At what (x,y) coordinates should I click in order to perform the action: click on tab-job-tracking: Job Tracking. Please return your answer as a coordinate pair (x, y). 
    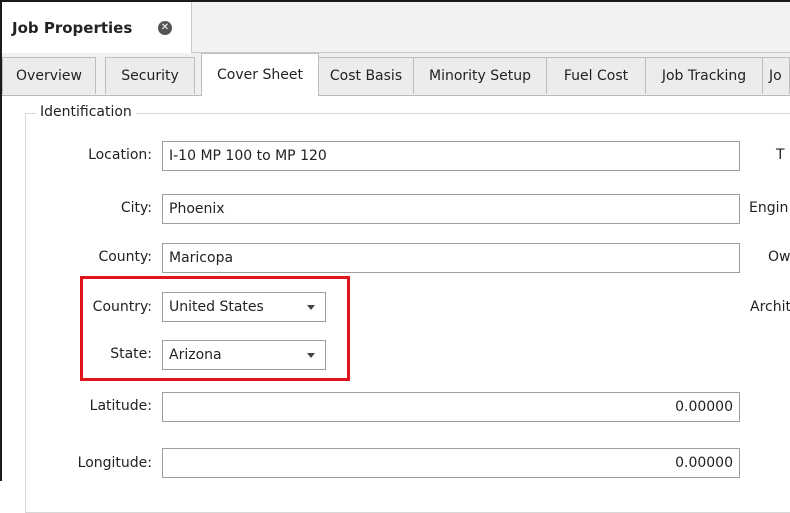
    Looking at the image, I should click on (704, 75).